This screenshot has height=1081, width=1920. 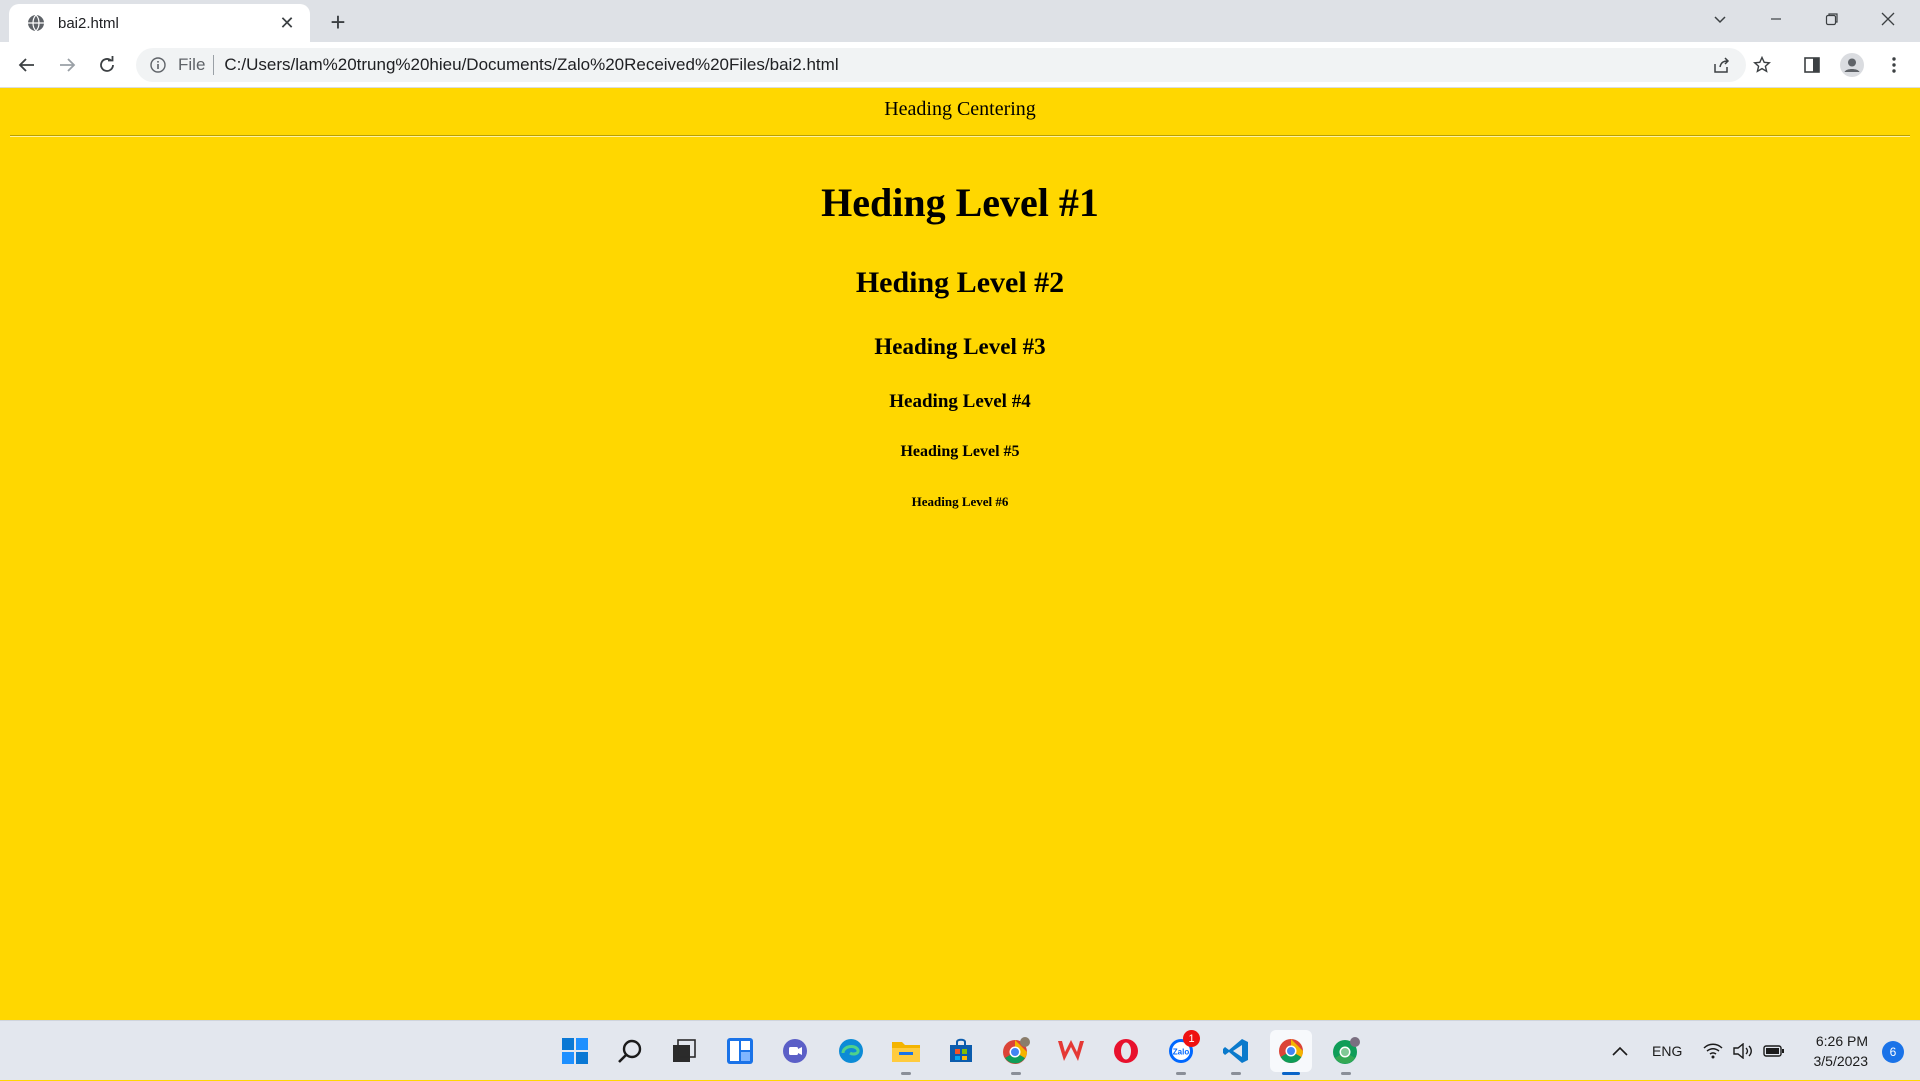 What do you see at coordinates (1667, 1051) in the screenshot?
I see `language-indicator: ENG` at bounding box center [1667, 1051].